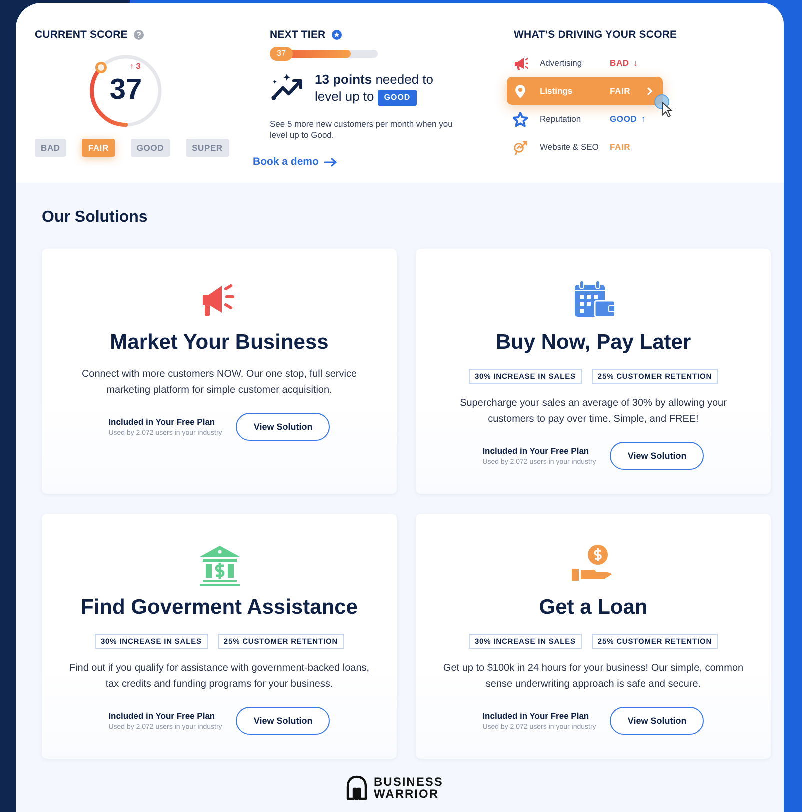  Describe the element at coordinates (139, 35) in the screenshot. I see `help-icon` at that location.